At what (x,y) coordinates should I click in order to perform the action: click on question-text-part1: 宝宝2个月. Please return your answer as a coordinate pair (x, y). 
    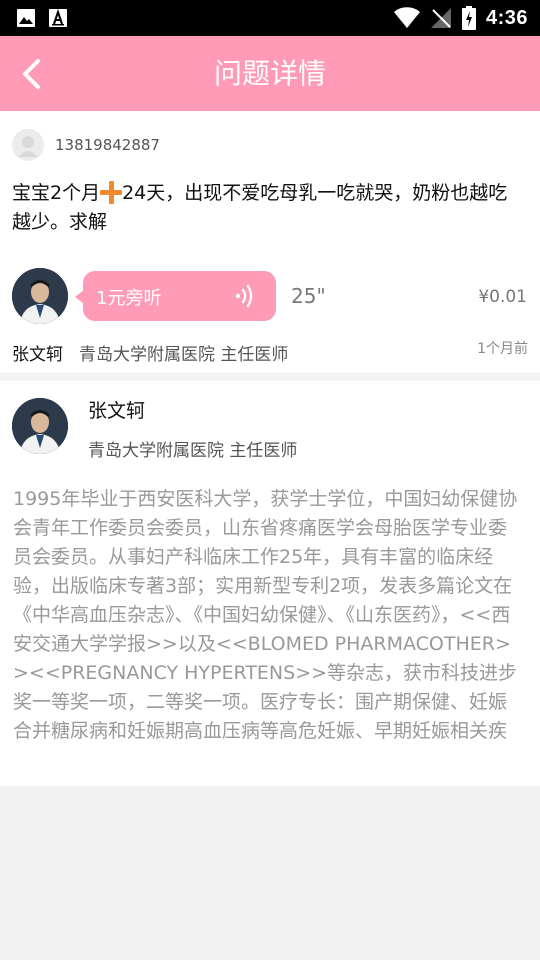
    Looking at the image, I should click on (56, 193).